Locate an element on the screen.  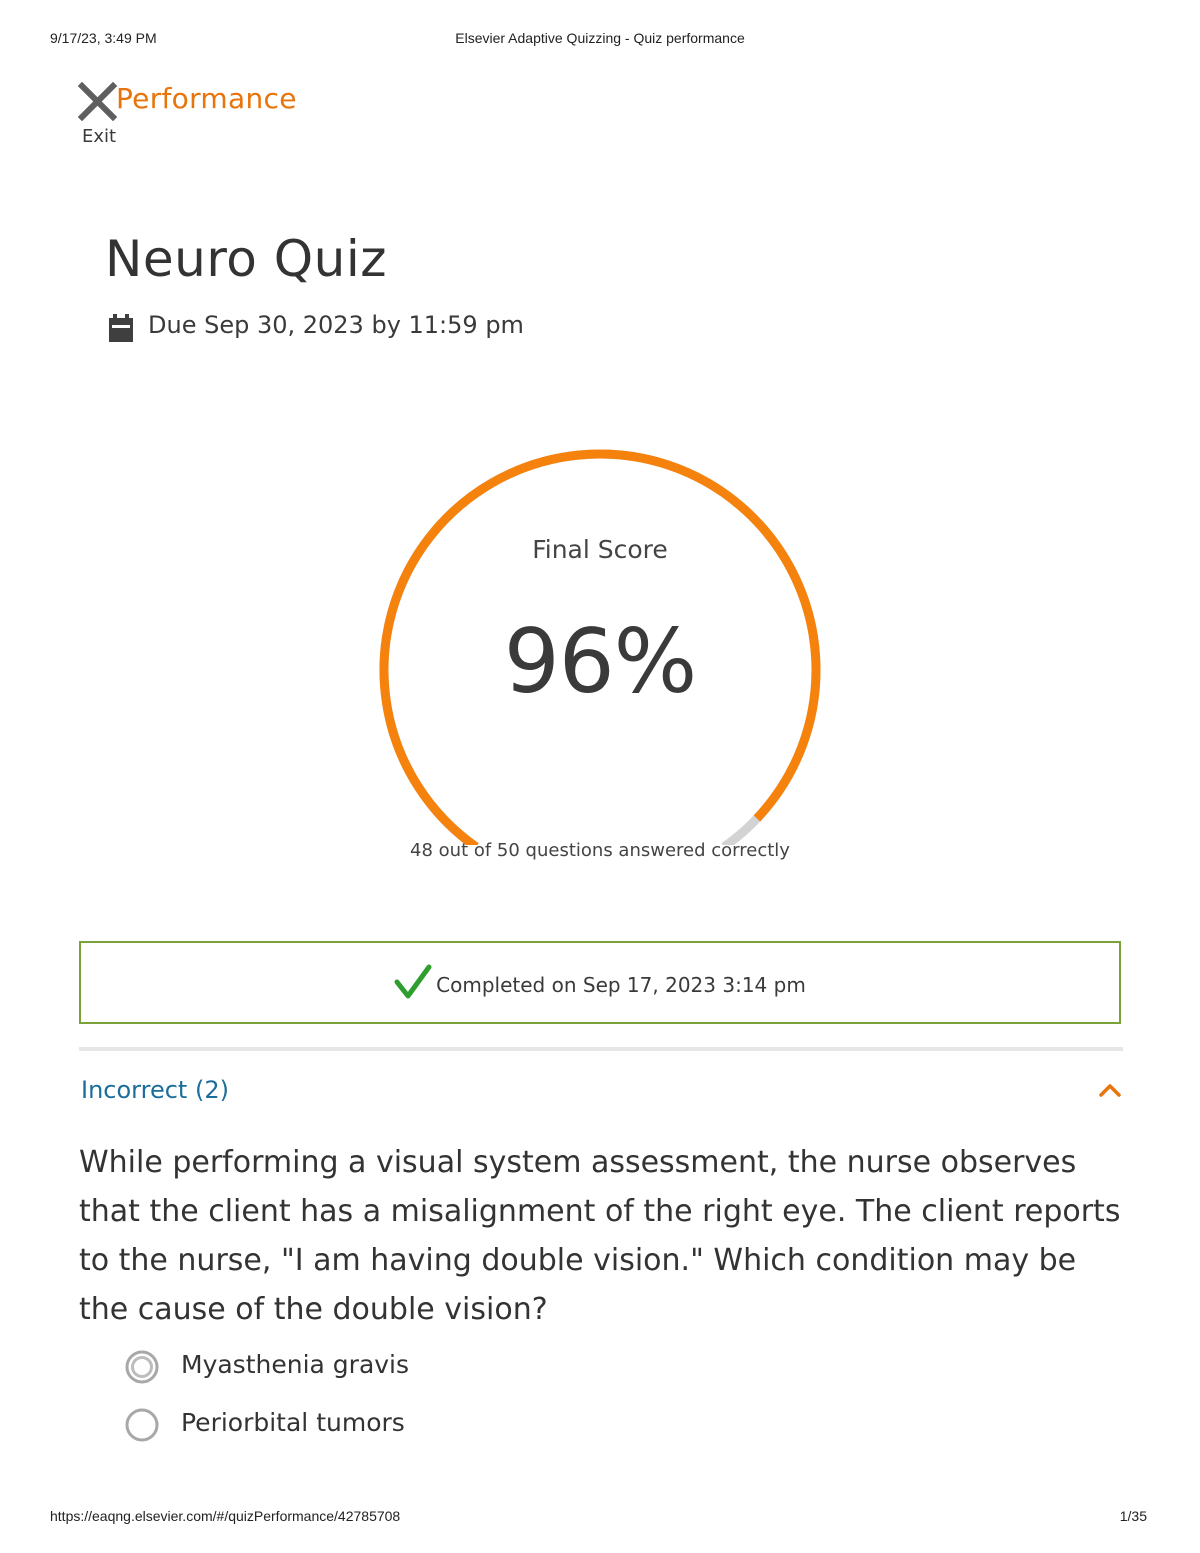
radio-selected-icon is located at coordinates (142, 1367).